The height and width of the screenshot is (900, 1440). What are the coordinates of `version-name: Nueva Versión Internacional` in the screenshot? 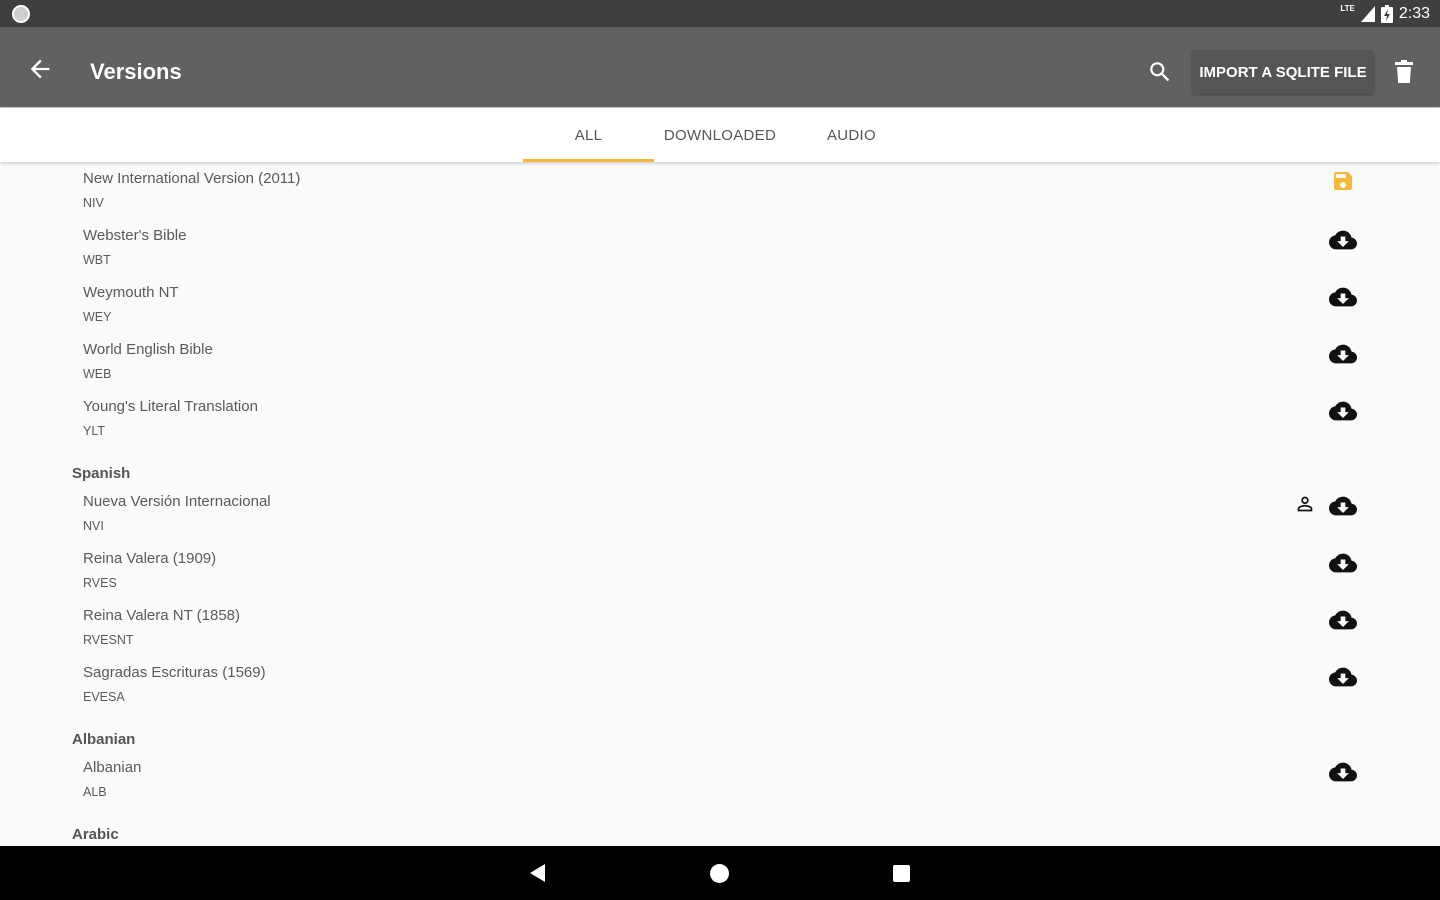 It's located at (177, 501).